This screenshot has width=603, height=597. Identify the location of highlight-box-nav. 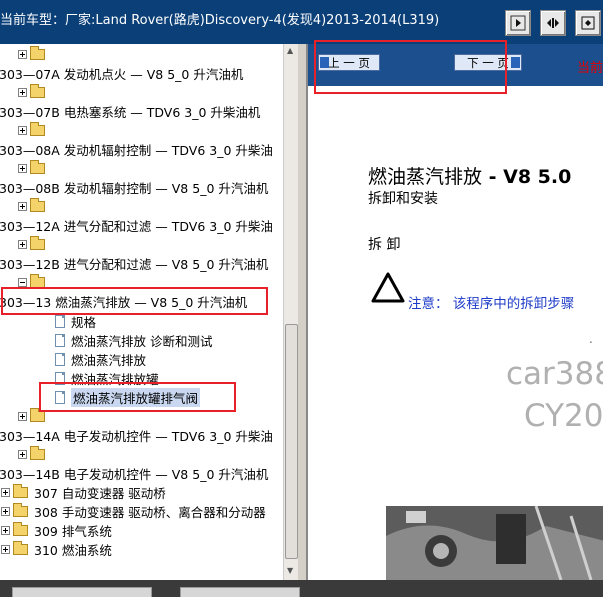
(410, 67).